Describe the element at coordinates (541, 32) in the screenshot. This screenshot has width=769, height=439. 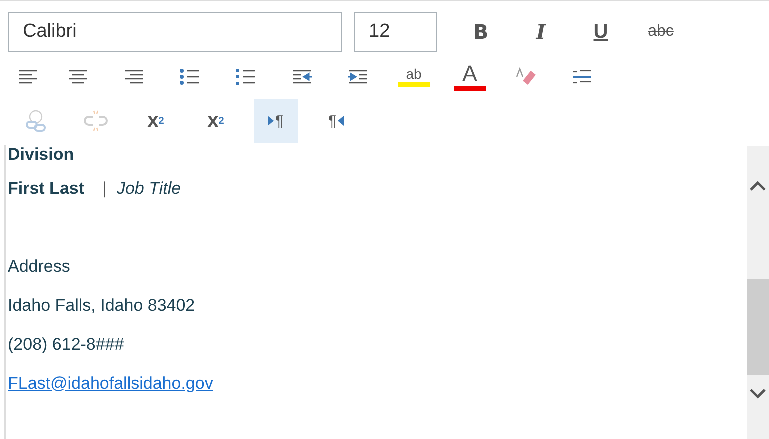
I see `italic-button: I` at that location.